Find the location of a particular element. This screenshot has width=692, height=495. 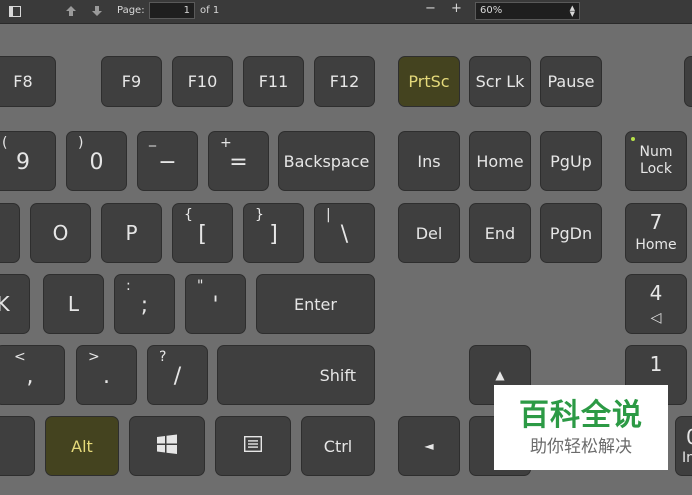

key-label: Enter is located at coordinates (315, 304).